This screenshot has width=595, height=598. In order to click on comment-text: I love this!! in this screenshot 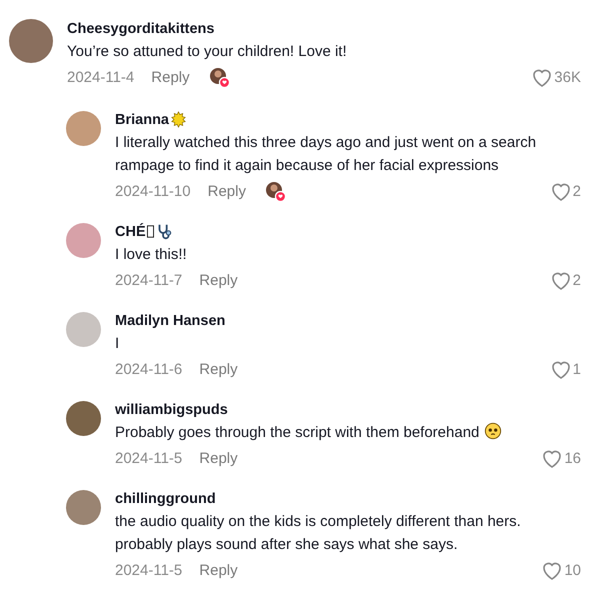, I will do `click(151, 254)`.